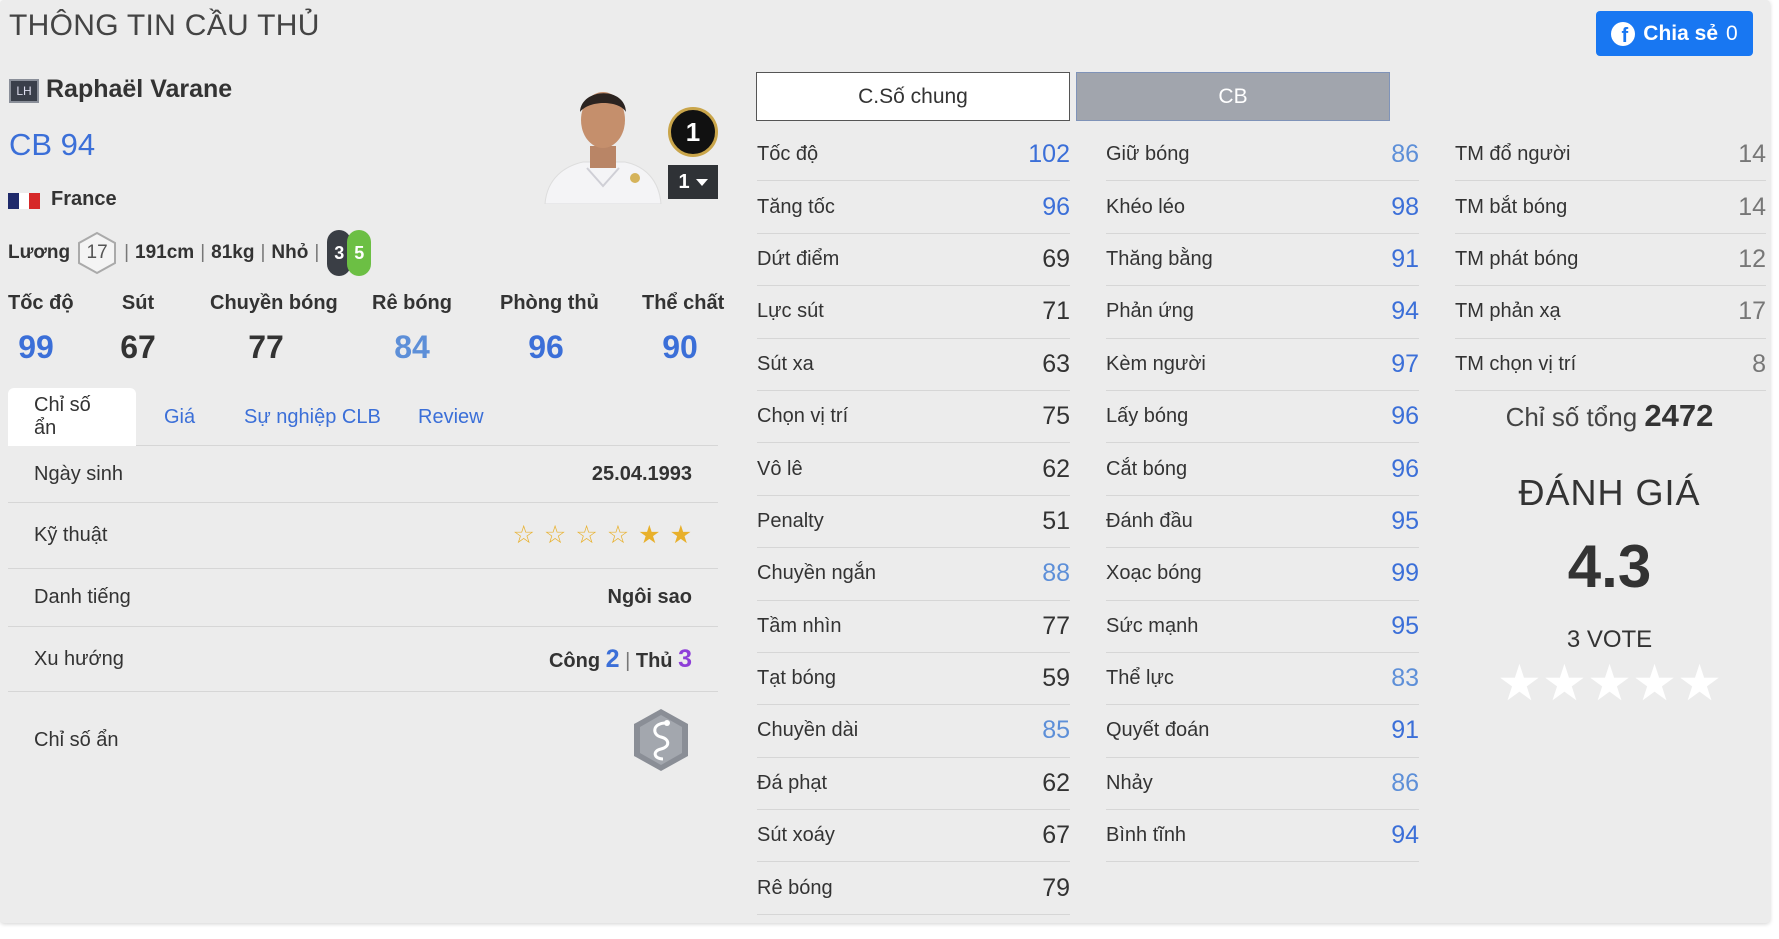  What do you see at coordinates (913, 96) in the screenshot?
I see `tab-general-stats: C.Số chung` at bounding box center [913, 96].